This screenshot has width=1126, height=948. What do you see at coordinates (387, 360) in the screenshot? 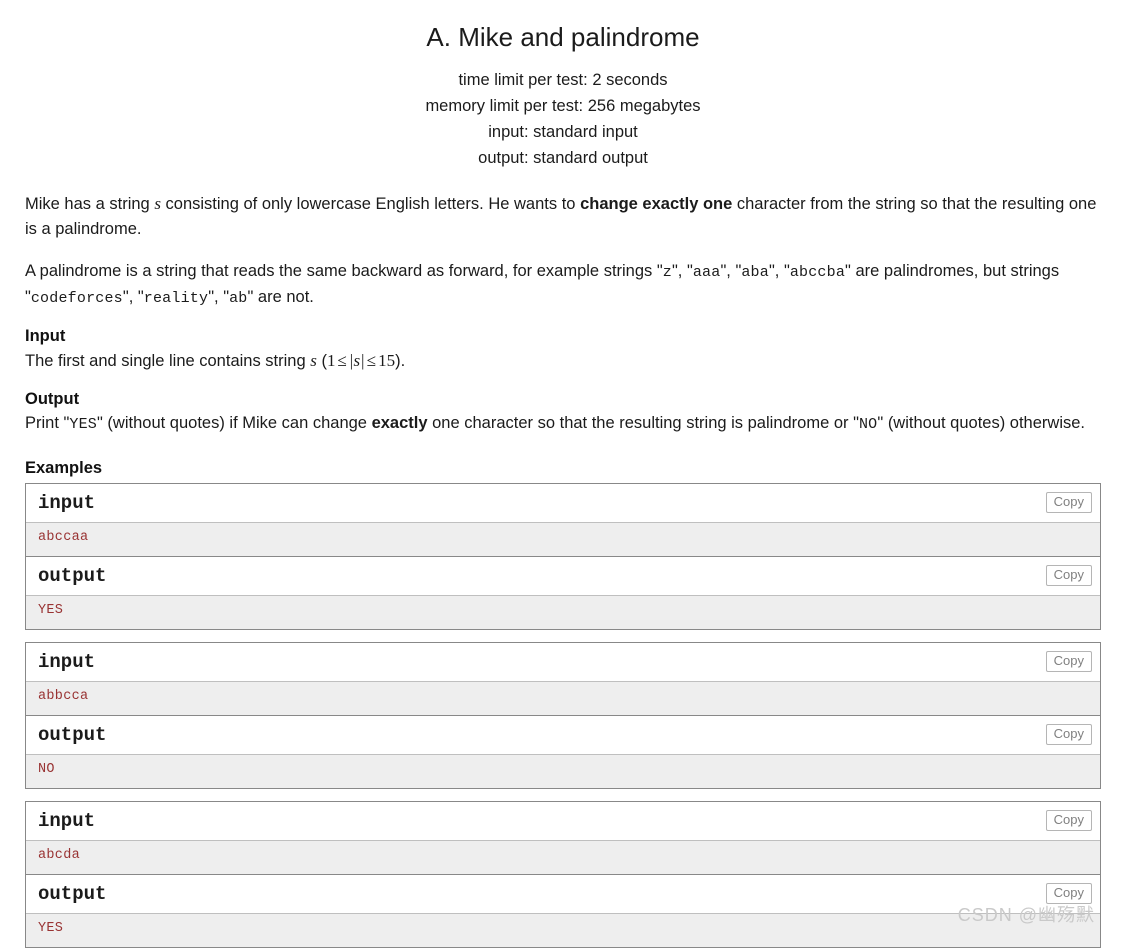
I see `math-upper-bound: 15` at bounding box center [387, 360].